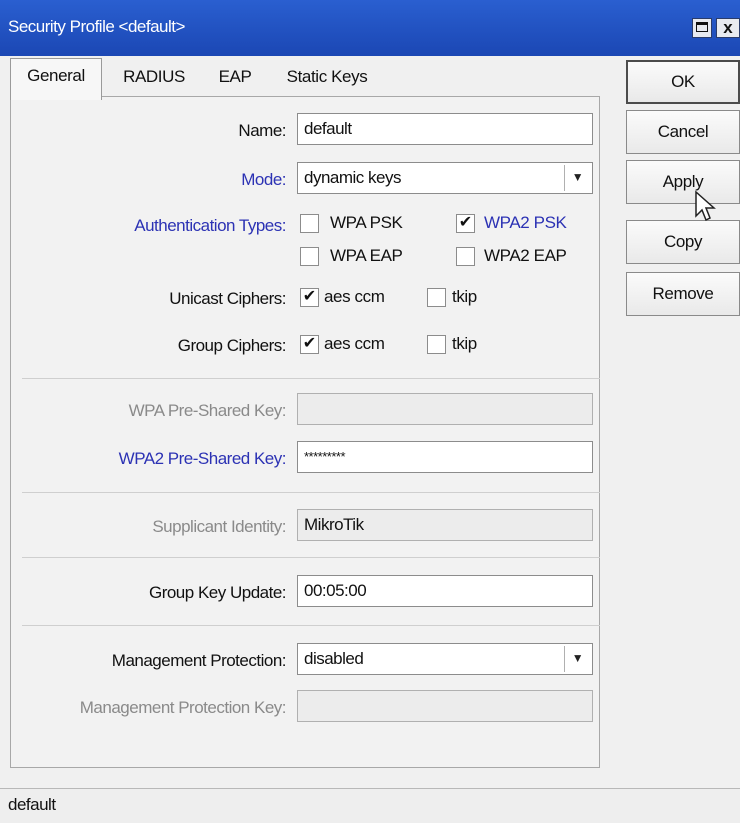 The image size is (740, 823). Describe the element at coordinates (202, 458) in the screenshot. I see `wpa2-psk-key-label: WPA2 Pre-Shared Key:` at that location.